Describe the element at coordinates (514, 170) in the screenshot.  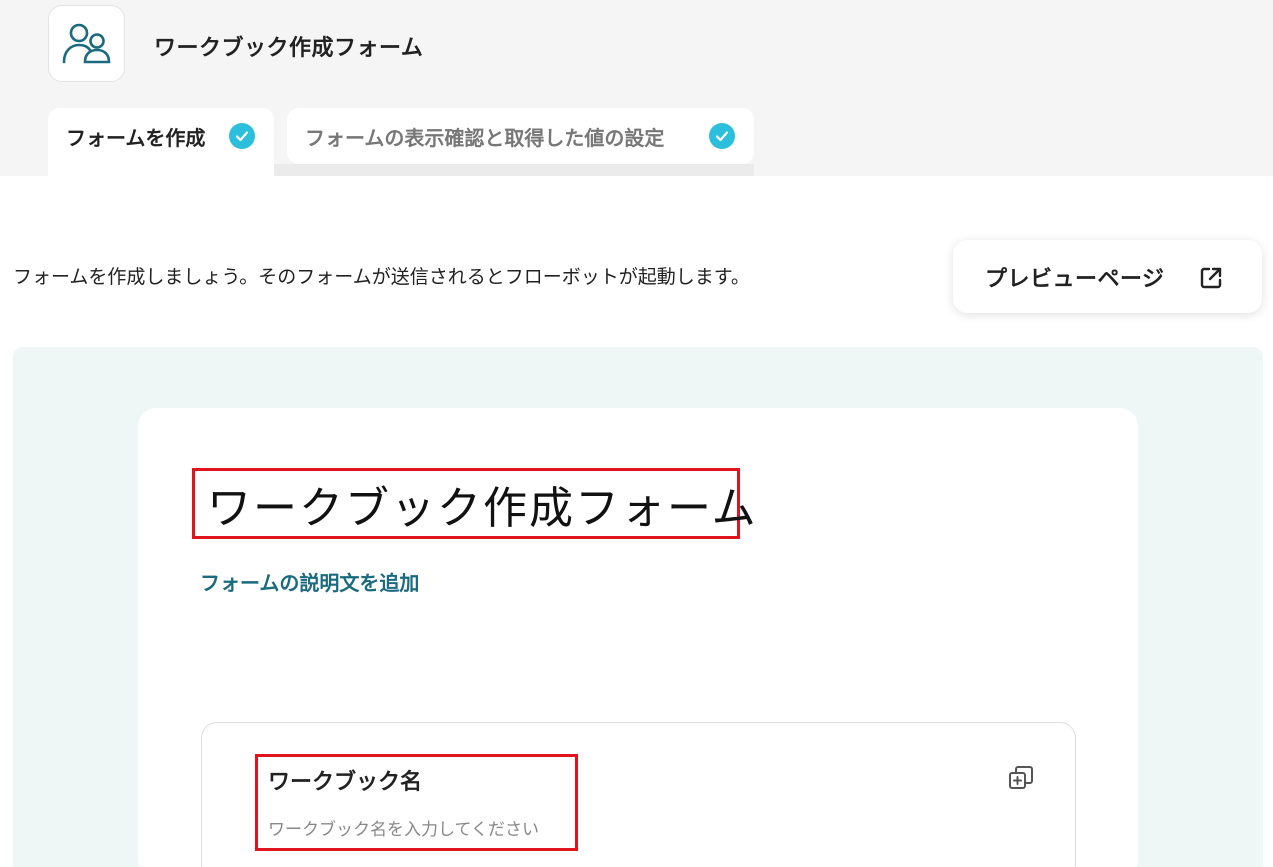
I see `tab-strip` at that location.